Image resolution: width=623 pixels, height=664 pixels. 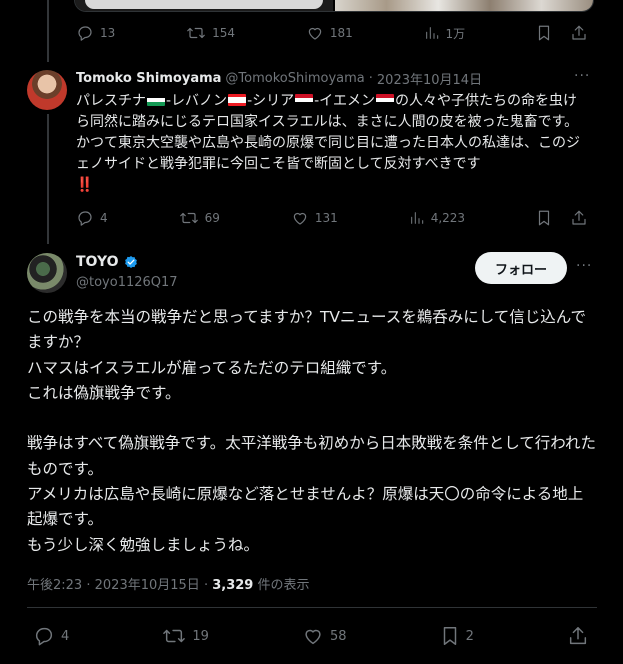 I want to click on retweet-count: 69, so click(x=212, y=218).